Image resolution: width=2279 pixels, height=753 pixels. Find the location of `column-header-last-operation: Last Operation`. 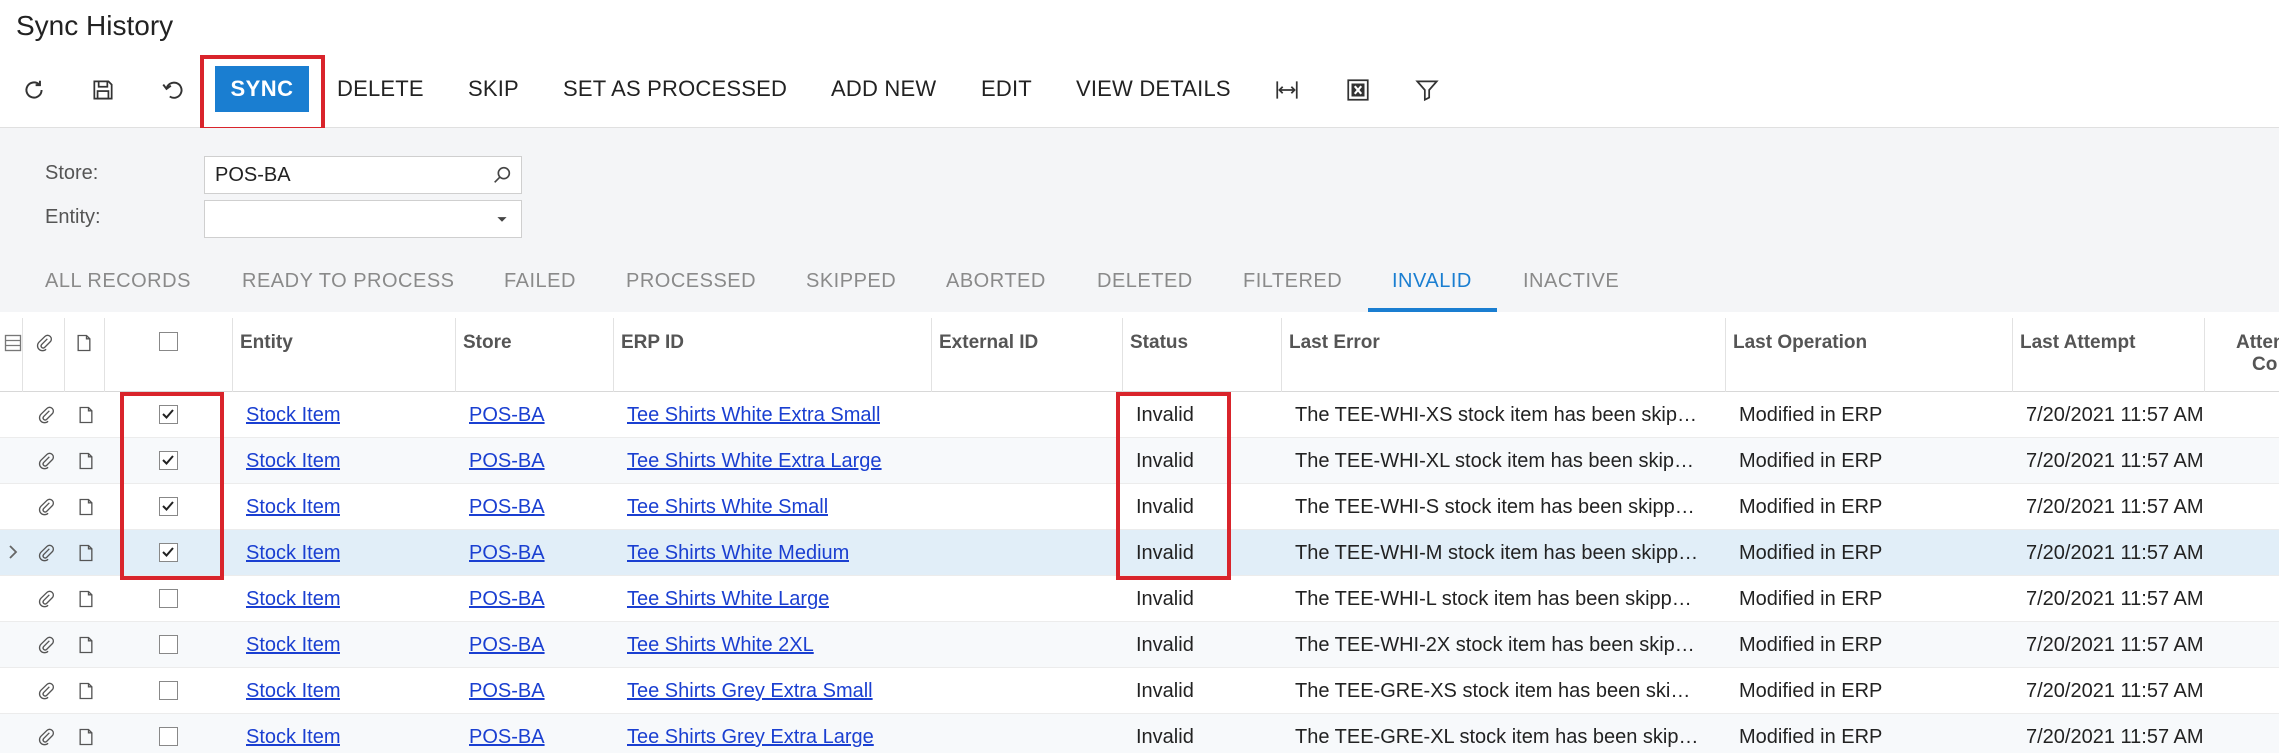

column-header-last-operation: Last Operation is located at coordinates (1800, 343).